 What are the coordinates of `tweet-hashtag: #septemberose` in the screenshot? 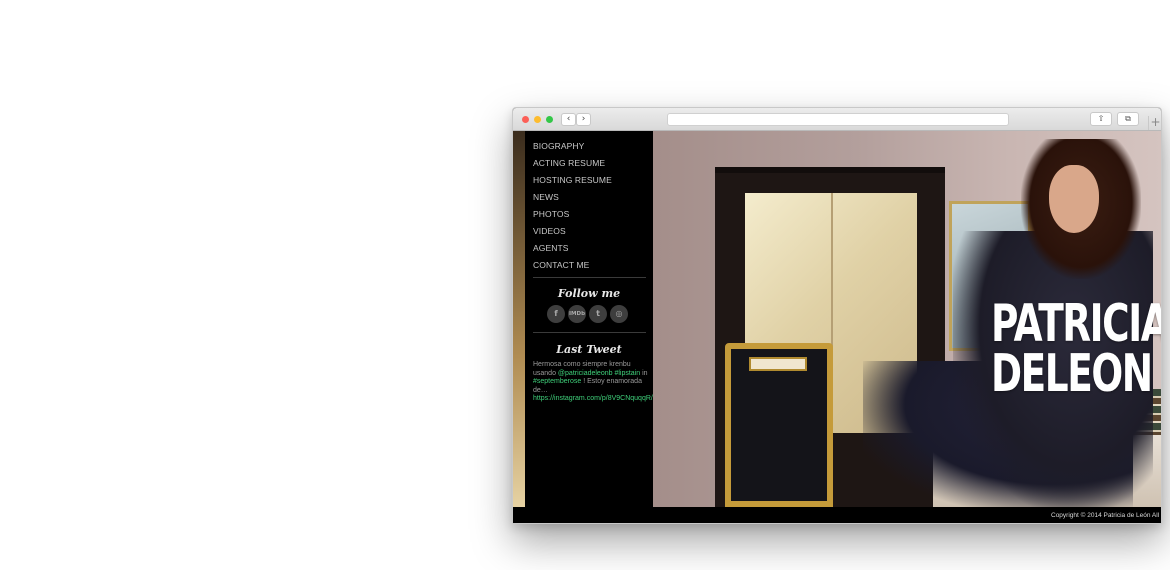 It's located at (557, 381).